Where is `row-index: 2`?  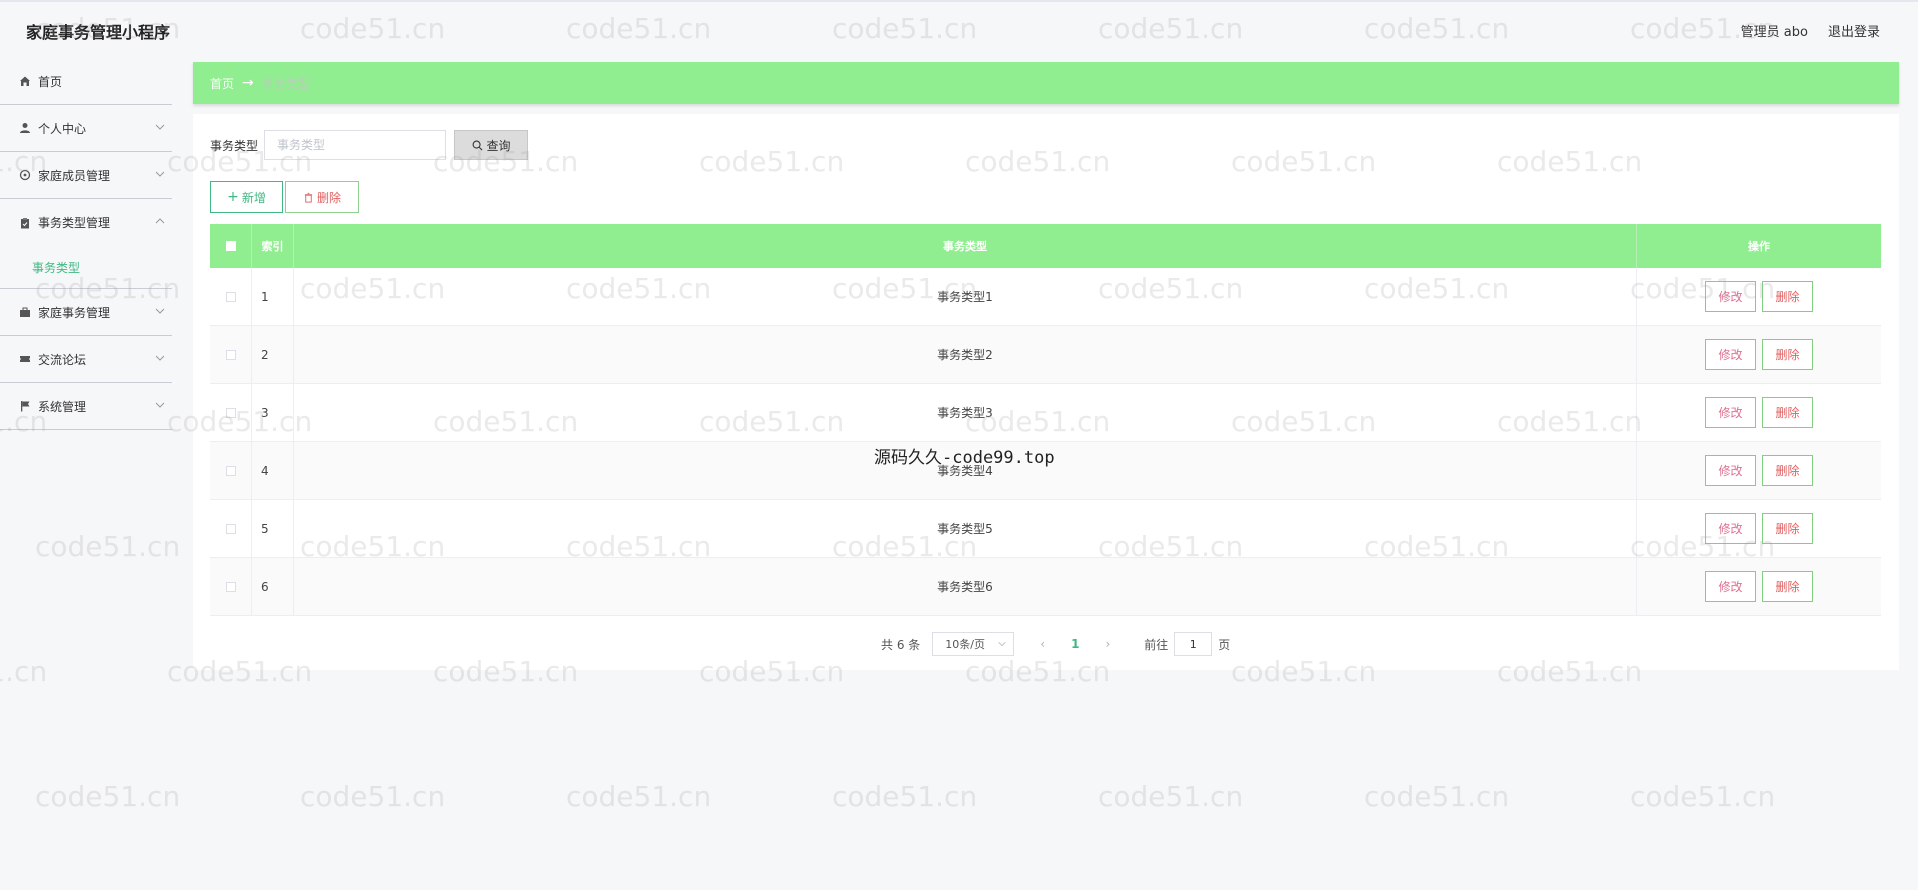 row-index: 2 is located at coordinates (273, 354).